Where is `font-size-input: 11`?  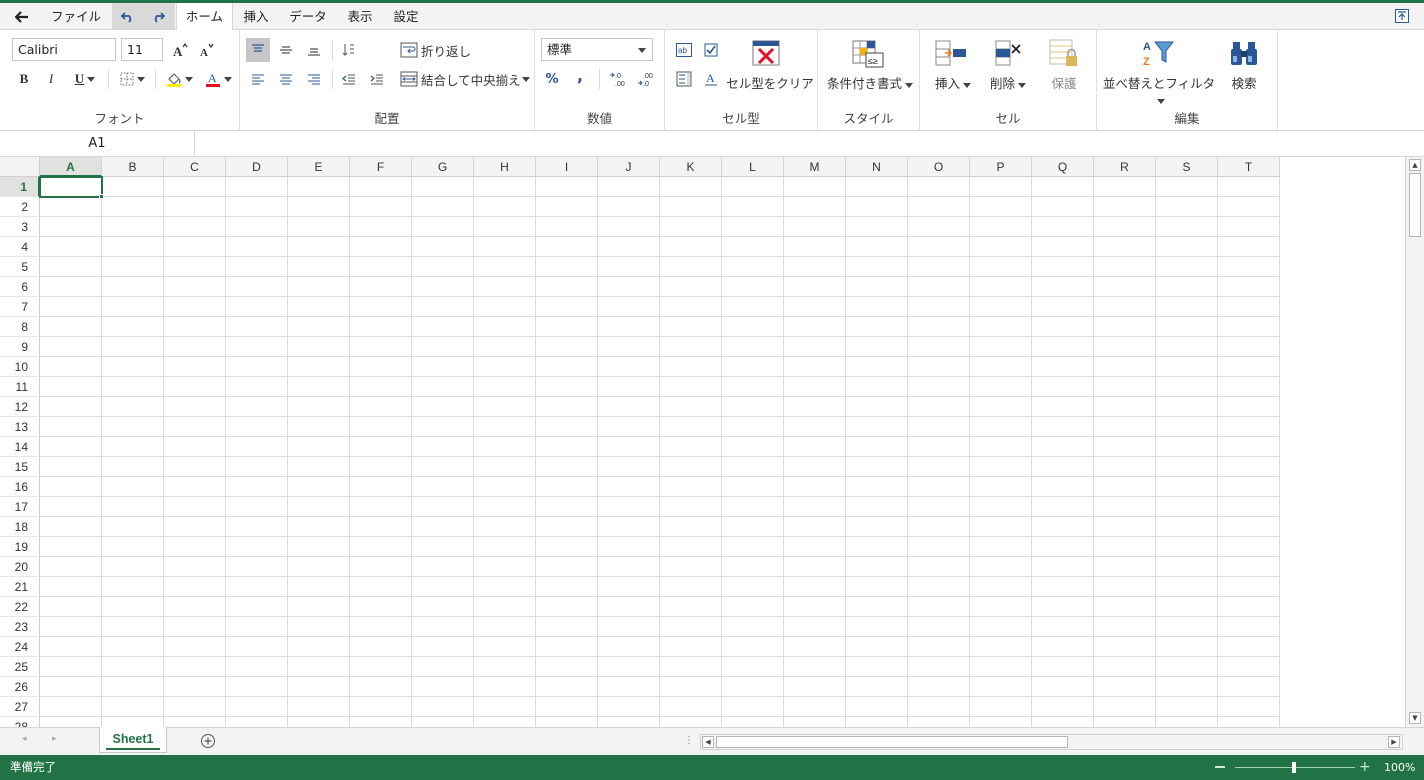
font-size-input: 11 is located at coordinates (142, 49).